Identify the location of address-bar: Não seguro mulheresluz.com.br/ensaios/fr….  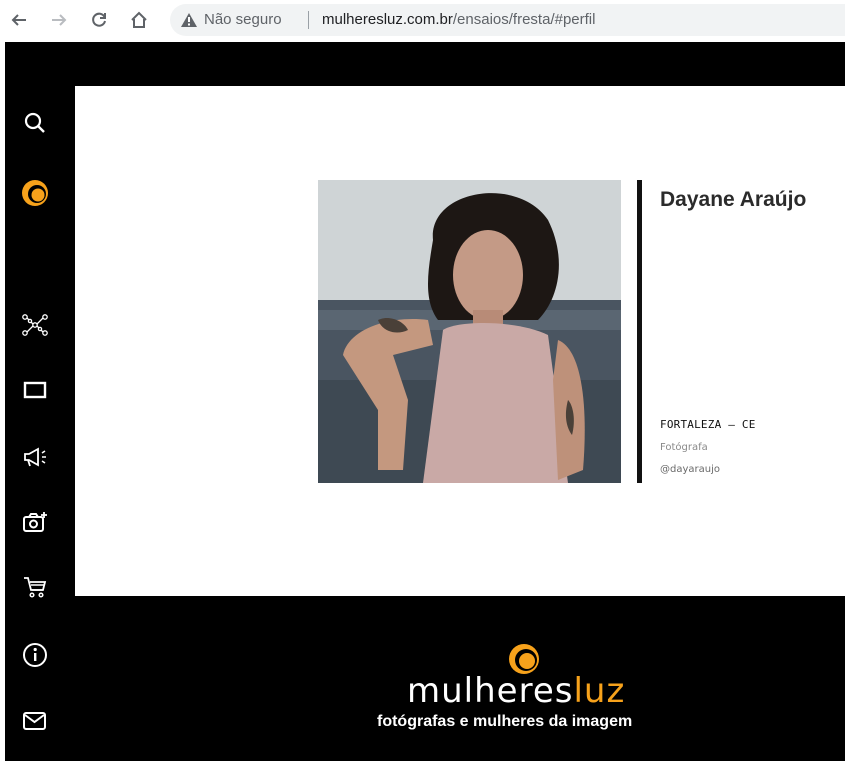
(507, 20).